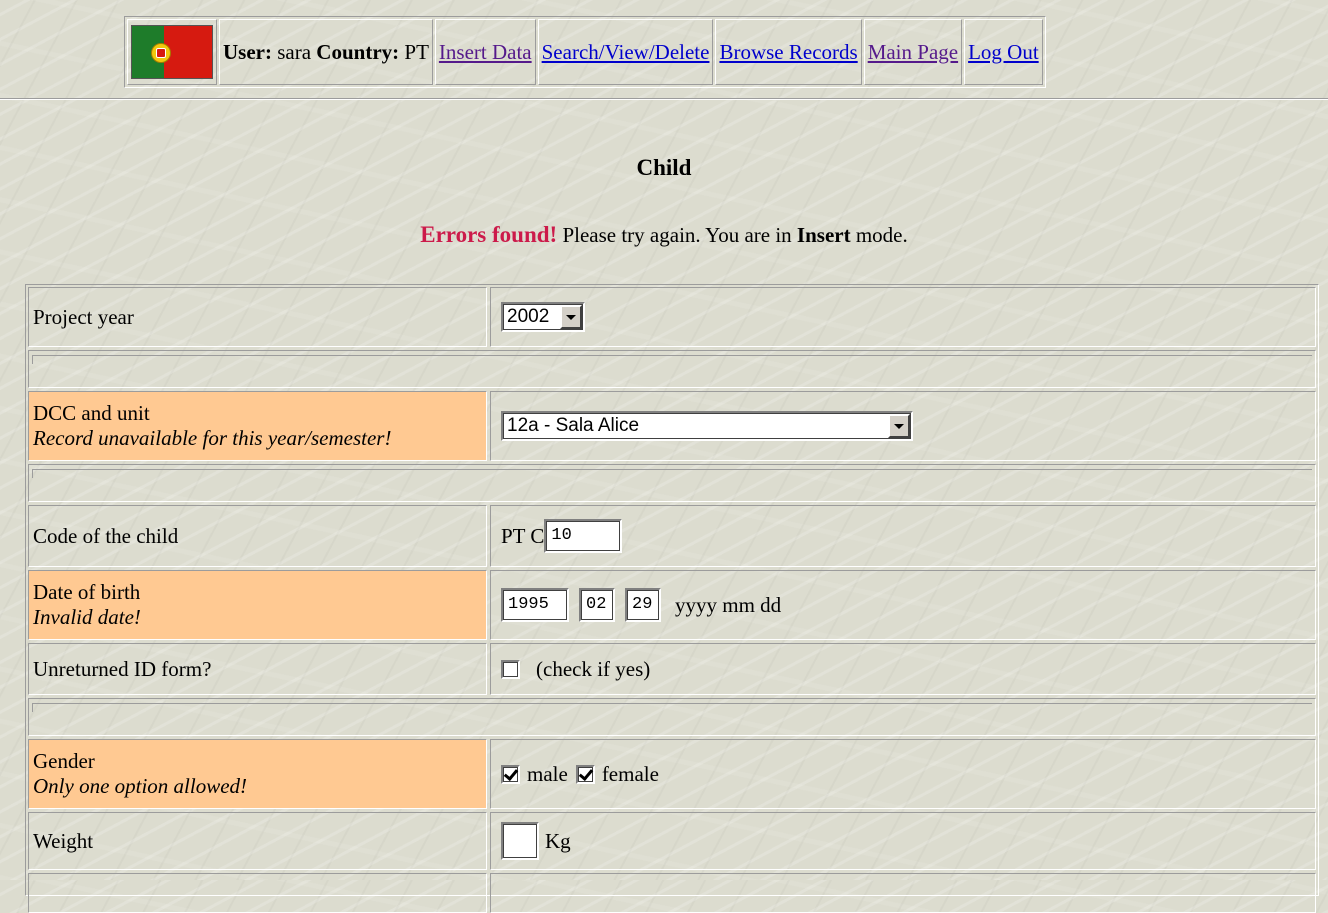 The height and width of the screenshot is (913, 1328). I want to click on browse-records-link: Browse Records, so click(788, 52).